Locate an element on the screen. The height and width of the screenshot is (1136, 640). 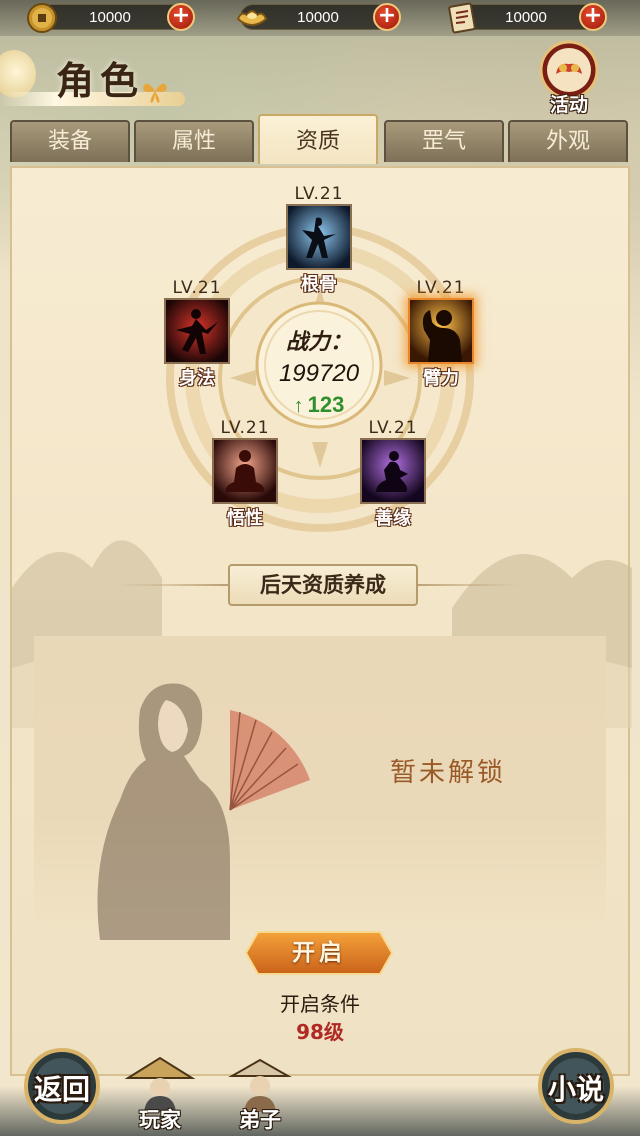
player-avatar-icon is located at coordinates (160, 1084).